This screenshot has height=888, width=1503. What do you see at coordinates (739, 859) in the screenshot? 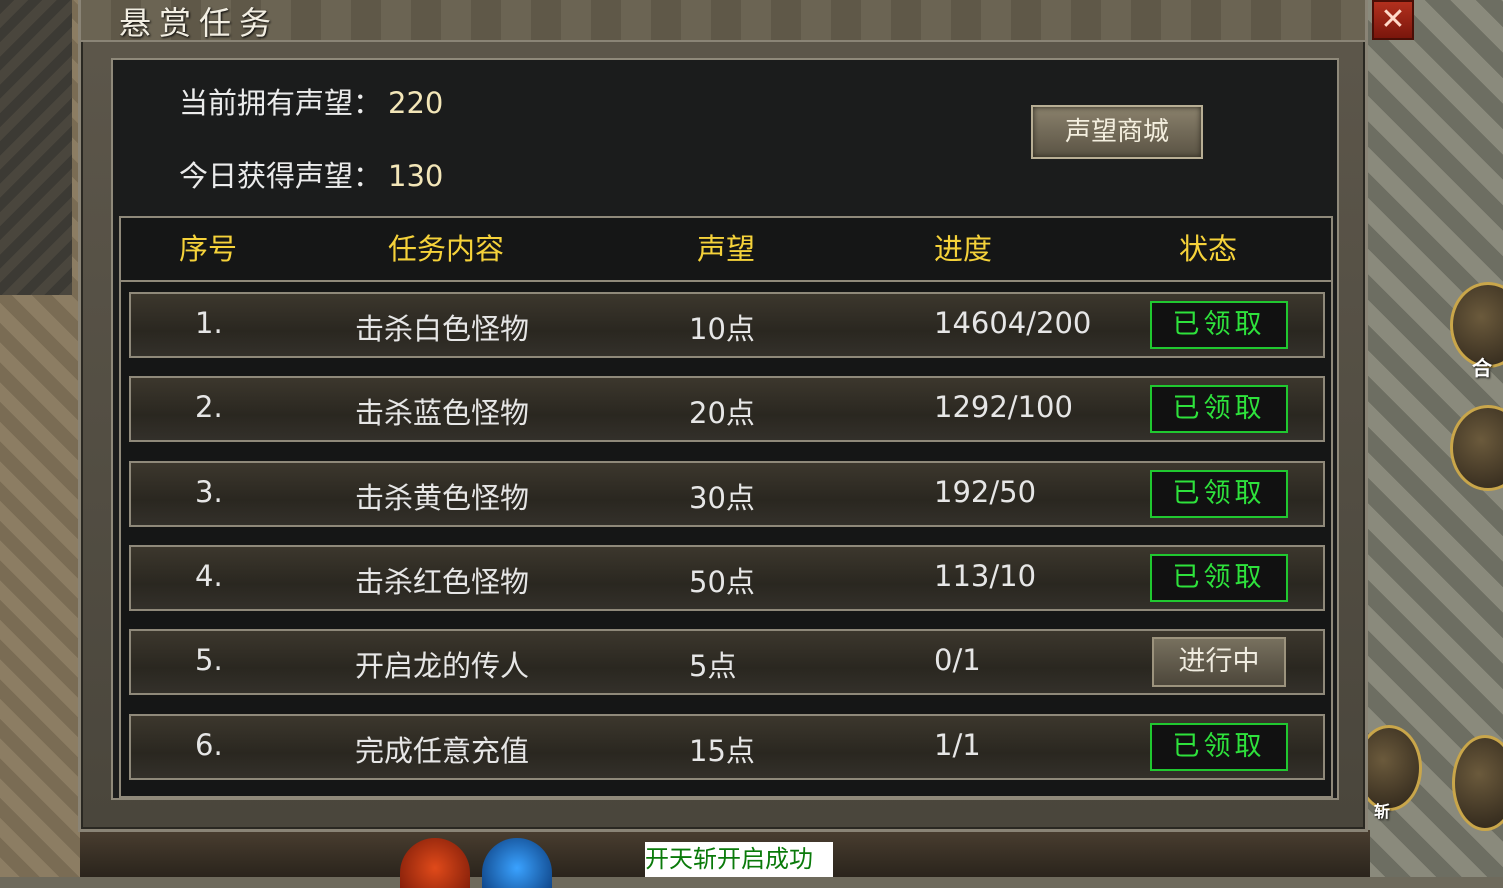
I see `system-message: 开天斩开启成功` at bounding box center [739, 859].